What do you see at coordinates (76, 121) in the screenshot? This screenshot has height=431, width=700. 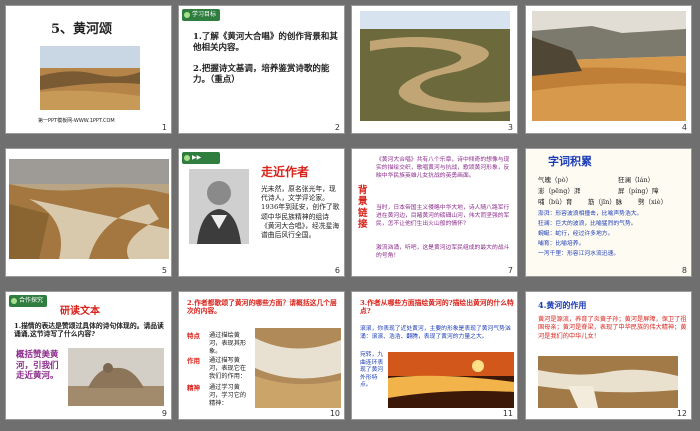 I see `slide-footer: 第一PPT模板网-WWW.1PPT.COM` at bounding box center [76, 121].